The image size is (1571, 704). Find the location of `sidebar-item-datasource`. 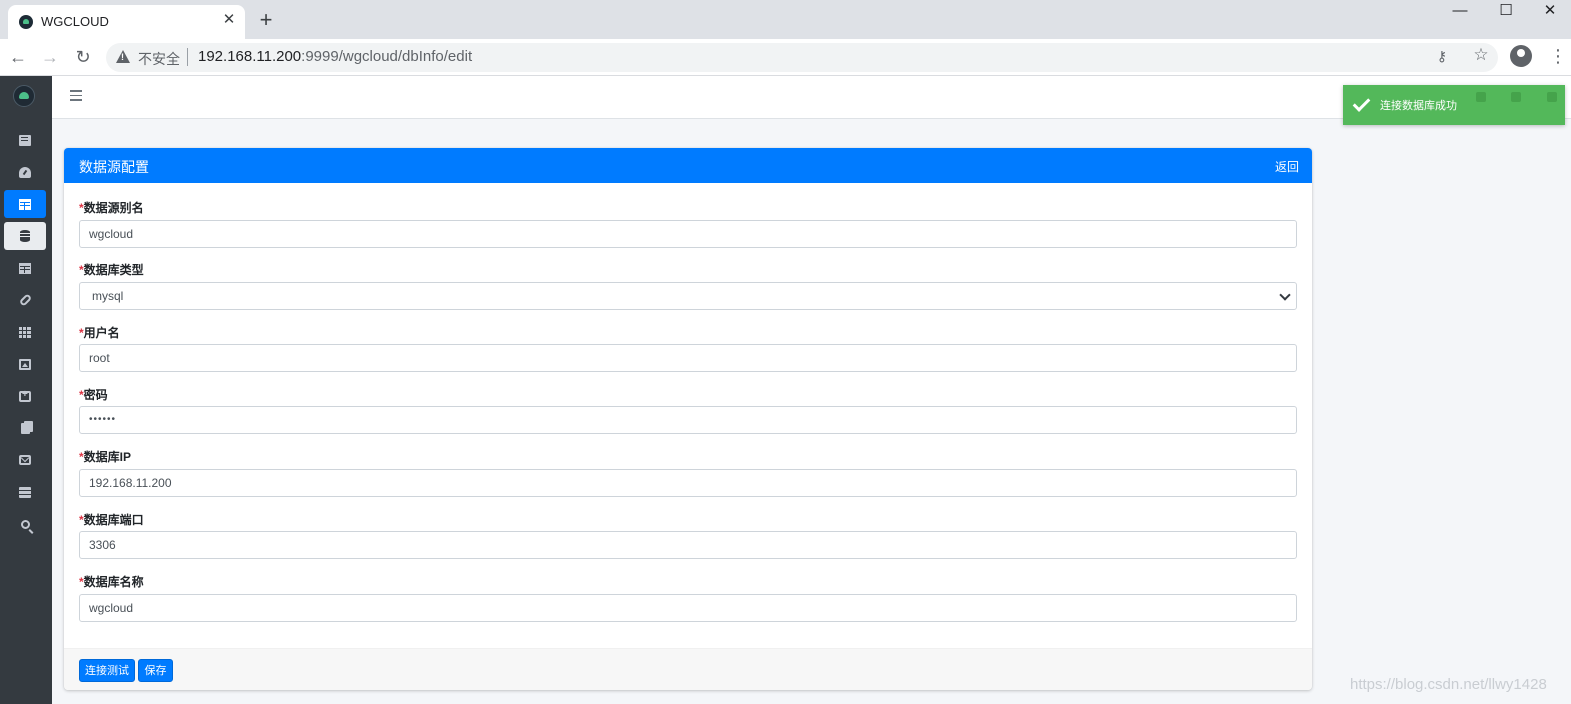

sidebar-item-datasource is located at coordinates (25, 204).